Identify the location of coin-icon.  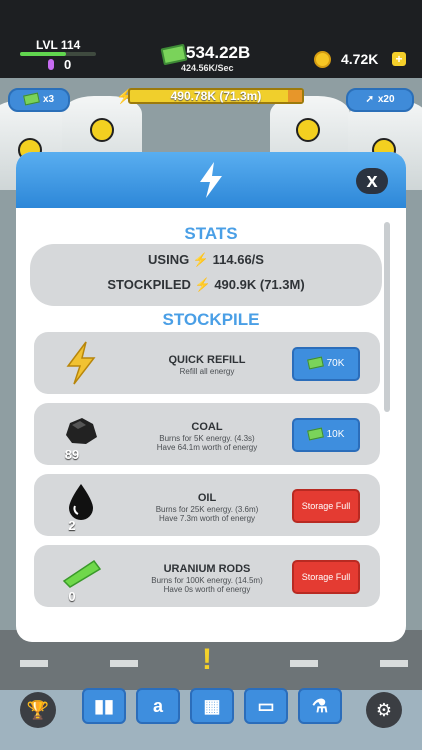
(322, 59).